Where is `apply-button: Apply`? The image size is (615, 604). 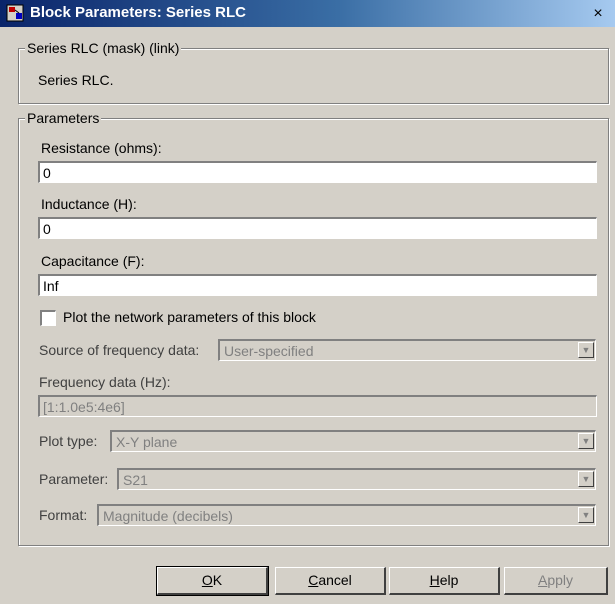
apply-button: Apply is located at coordinates (556, 581).